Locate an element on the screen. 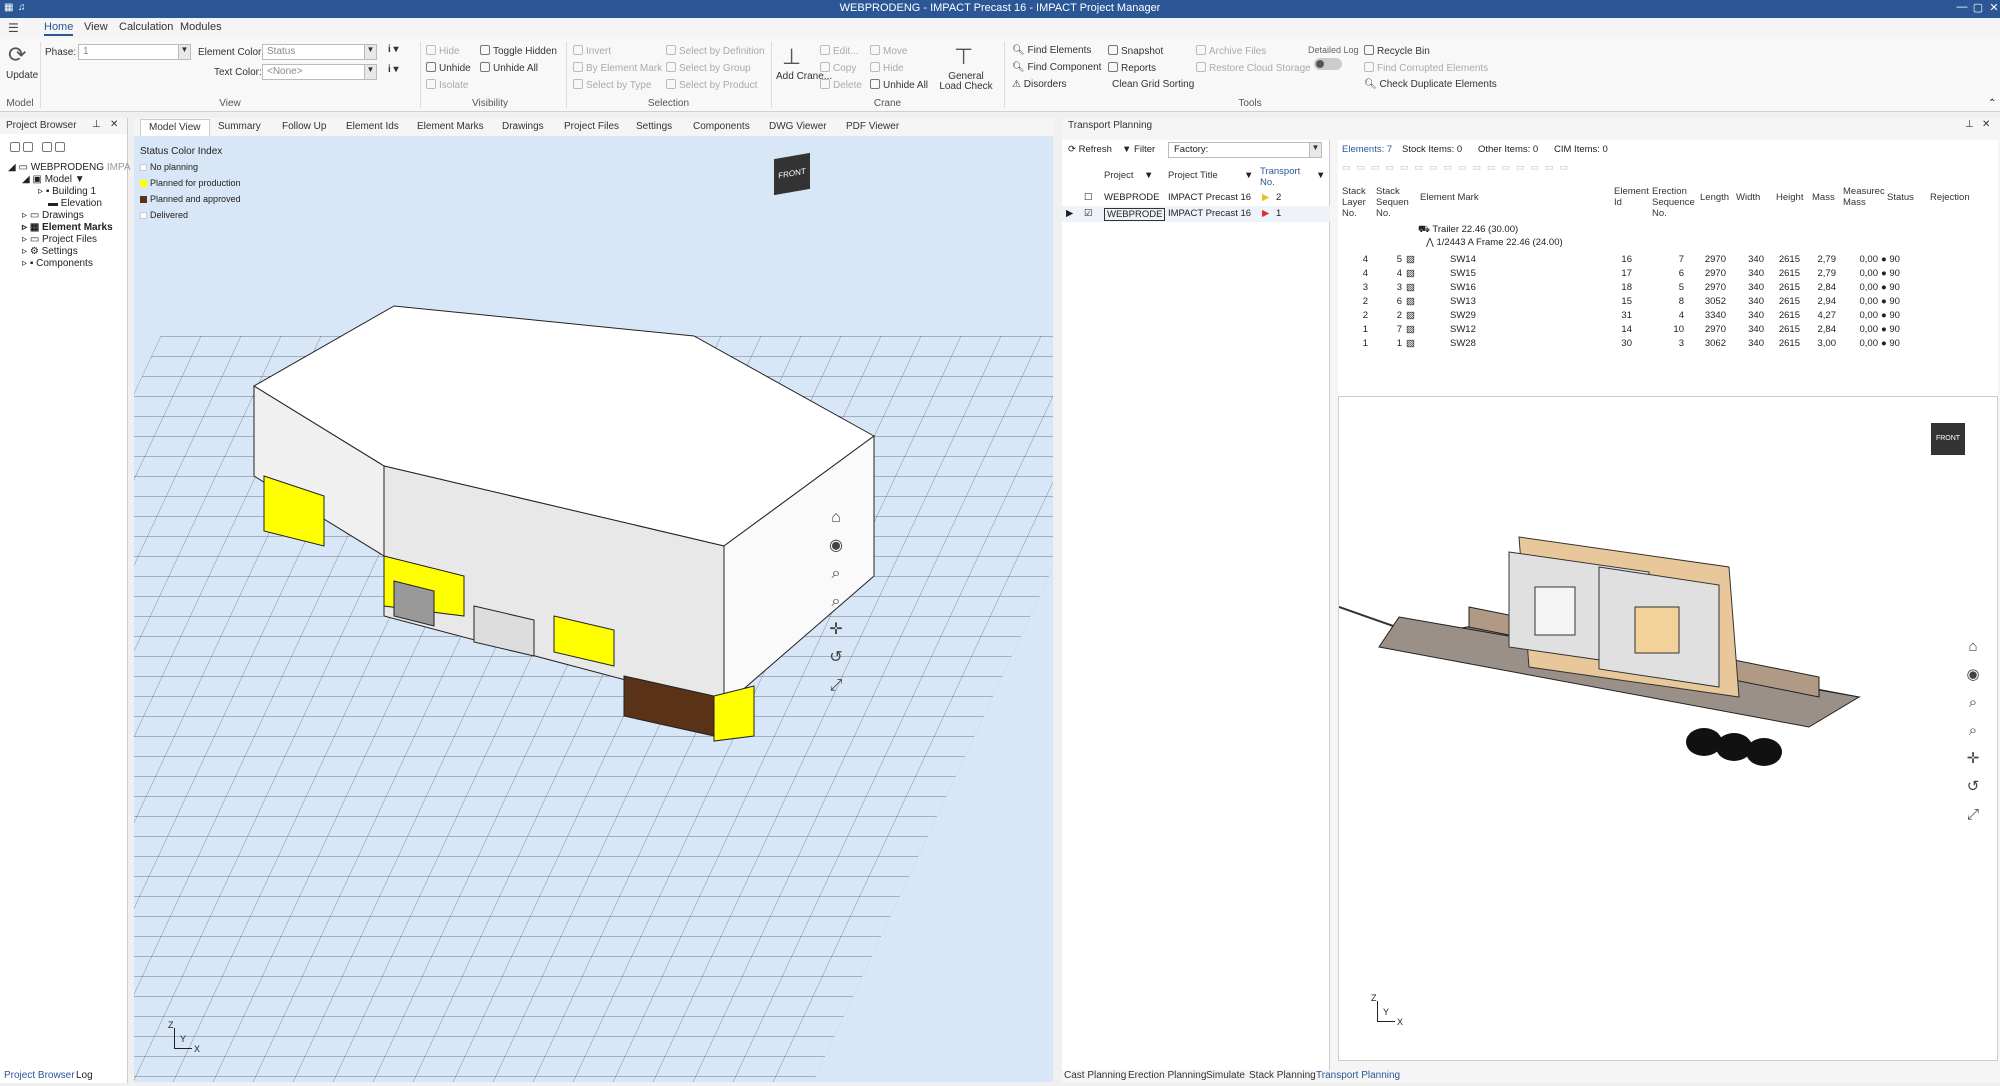 The height and width of the screenshot is (1086, 2000). trailer-row: ⛟ Trailer 22.46 (30.00) is located at coordinates (1468, 230).